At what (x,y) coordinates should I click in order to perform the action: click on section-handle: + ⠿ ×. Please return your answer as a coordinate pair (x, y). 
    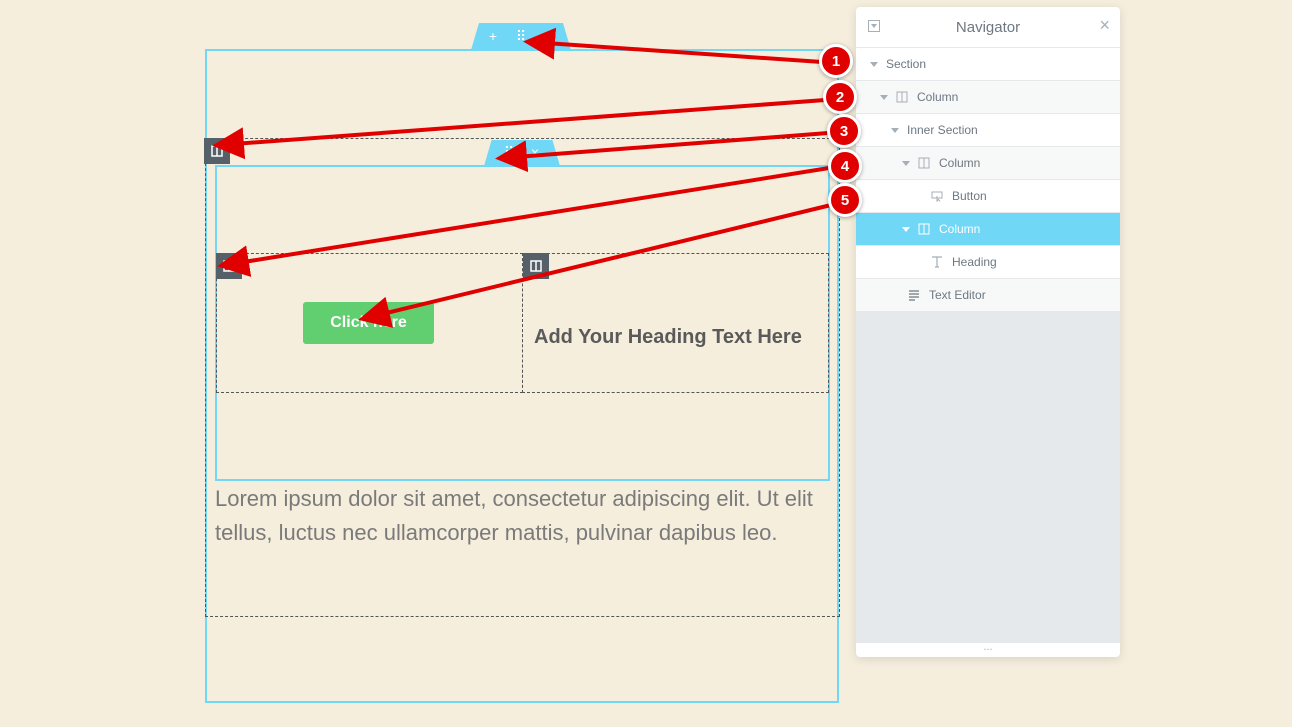
    Looking at the image, I should click on (521, 36).